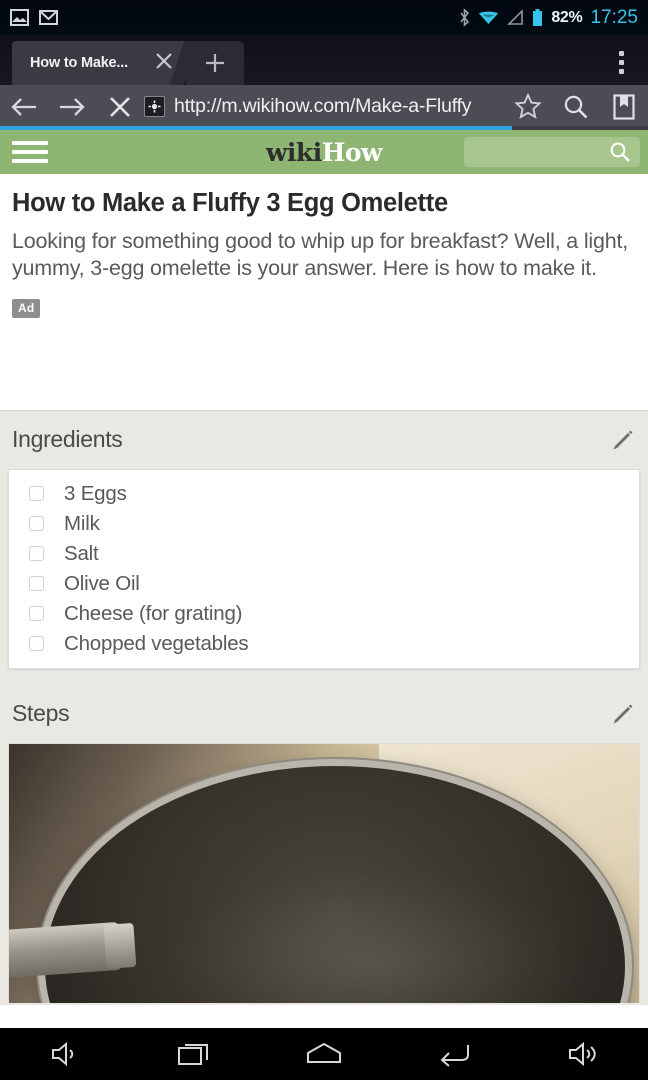  I want to click on plus-icon, so click(215, 63).